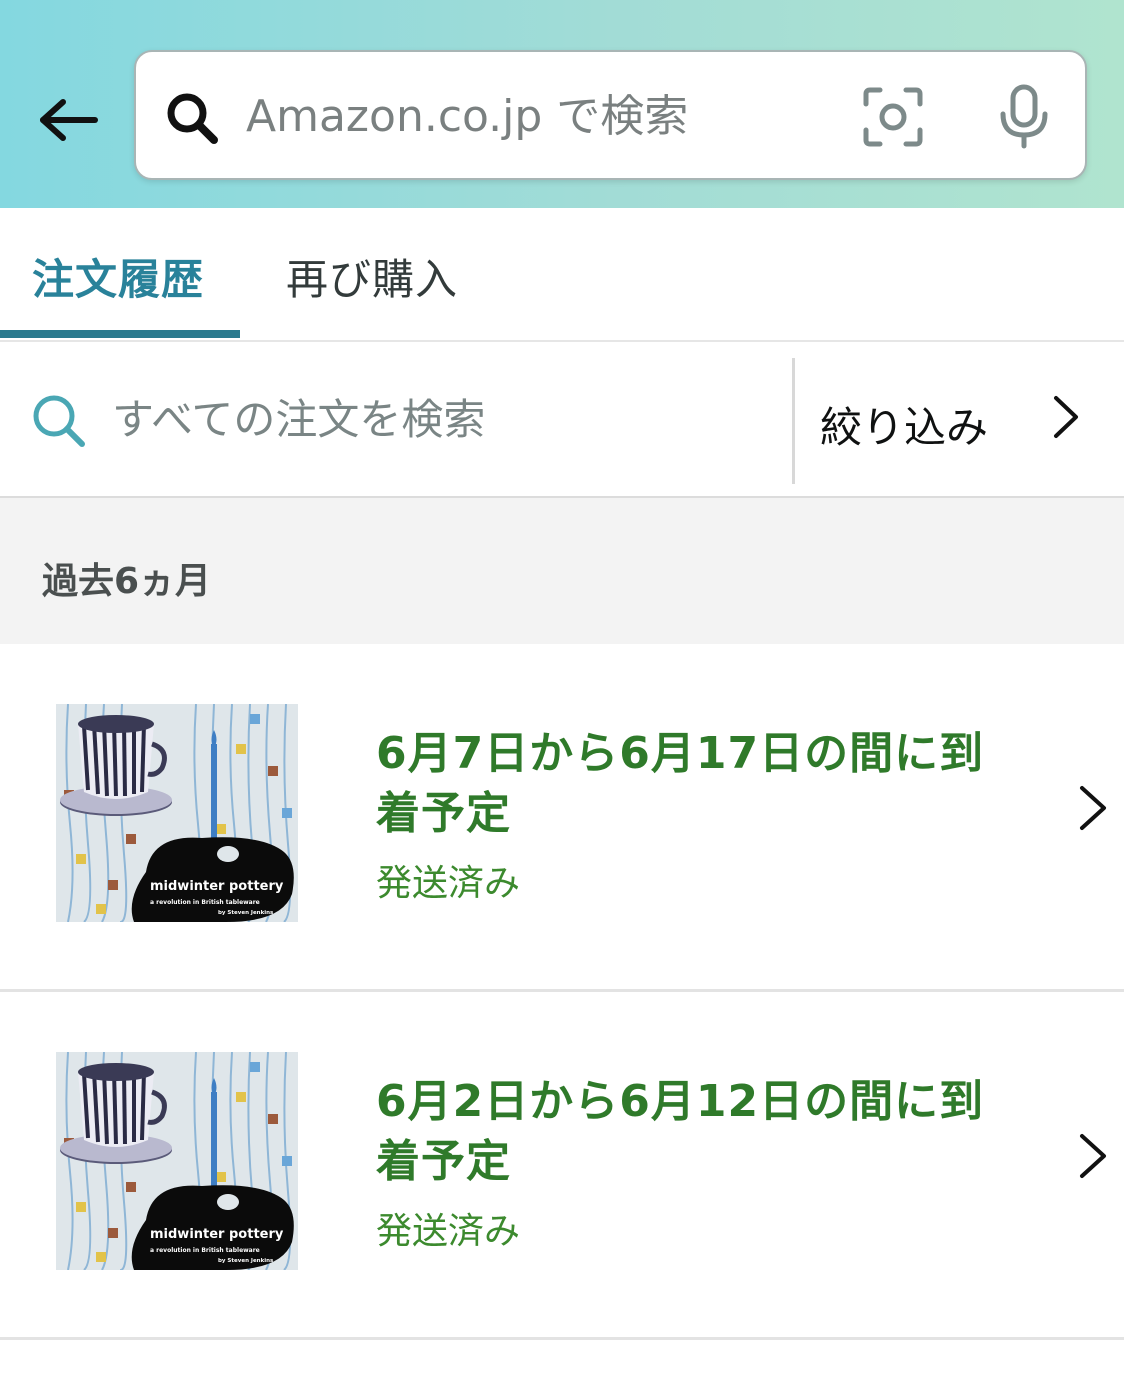 The height and width of the screenshot is (1379, 1124). What do you see at coordinates (442, 419) in the screenshot?
I see `order-search-input` at bounding box center [442, 419].